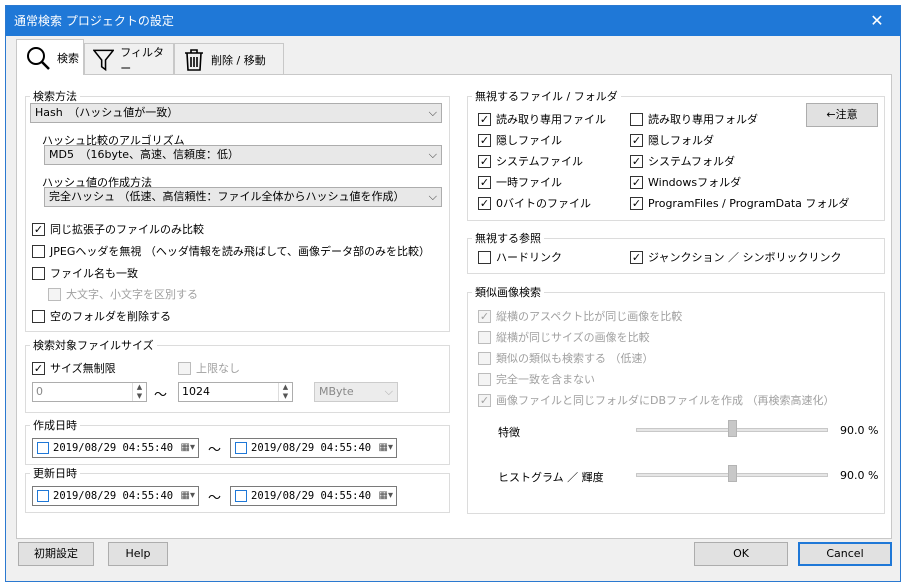 This screenshot has width=906, height=587. I want to click on created-from-date: 2019/08/29 04:55:40 ▦▾, so click(115, 448).